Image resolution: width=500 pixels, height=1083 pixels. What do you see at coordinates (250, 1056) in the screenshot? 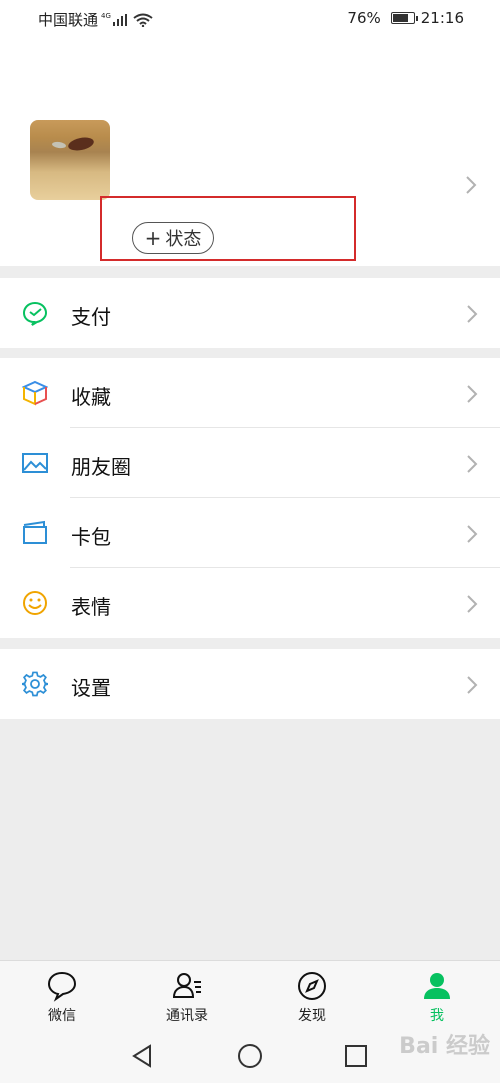
I see `home-circle-icon` at bounding box center [250, 1056].